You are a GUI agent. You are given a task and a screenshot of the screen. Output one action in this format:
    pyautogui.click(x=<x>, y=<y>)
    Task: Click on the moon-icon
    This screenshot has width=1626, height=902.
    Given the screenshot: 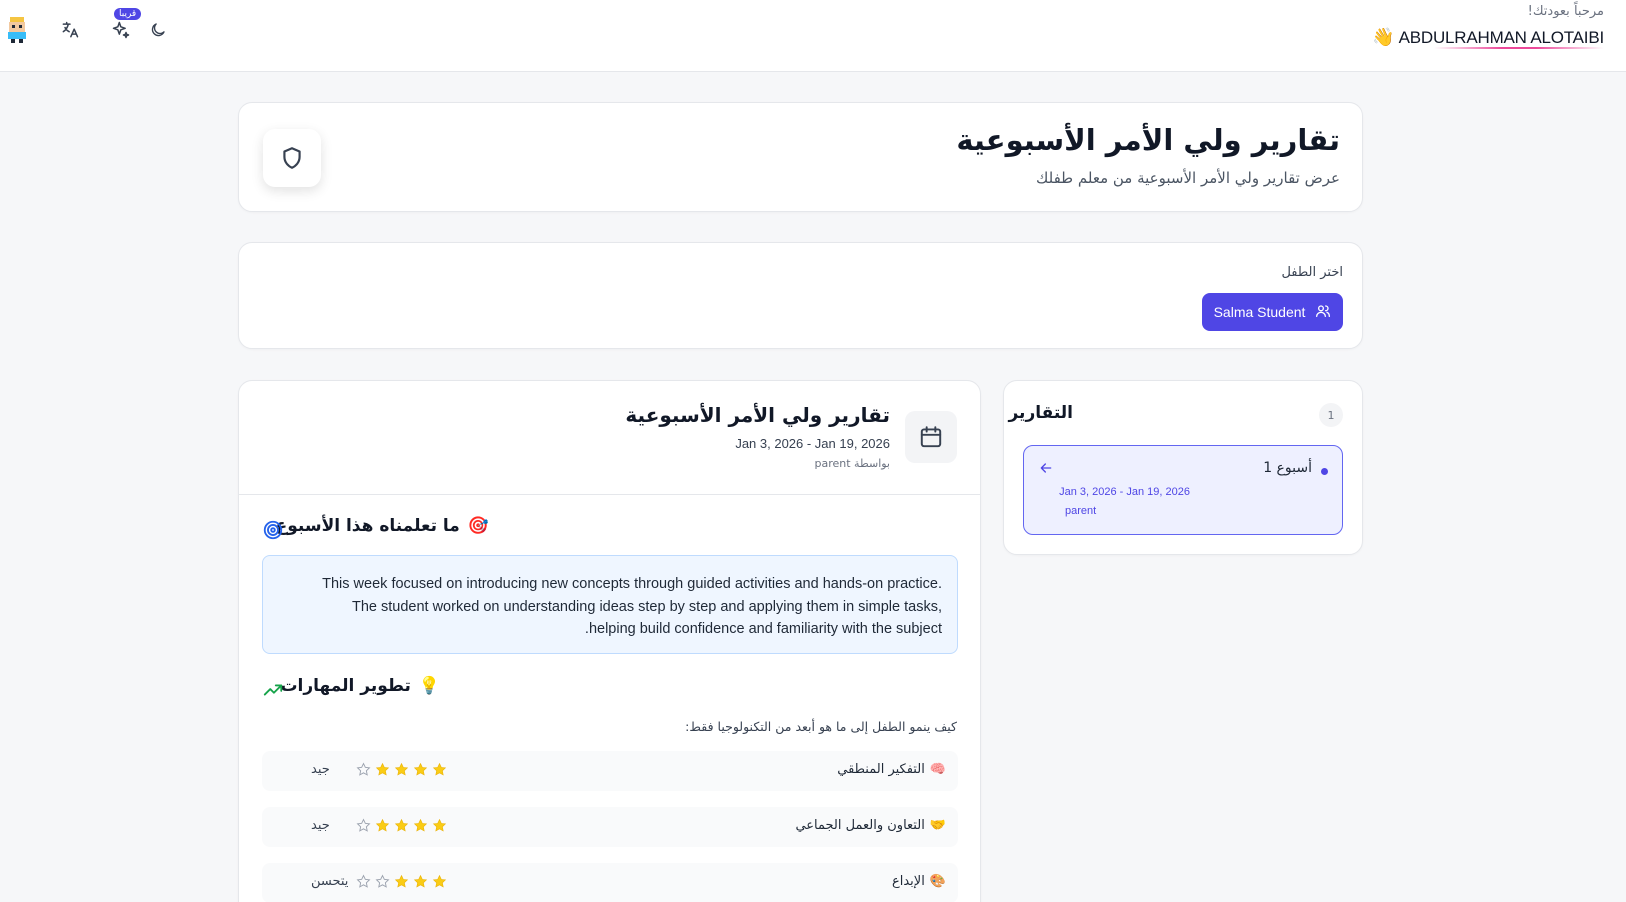 What is the action you would take?
    pyautogui.click(x=158, y=30)
    